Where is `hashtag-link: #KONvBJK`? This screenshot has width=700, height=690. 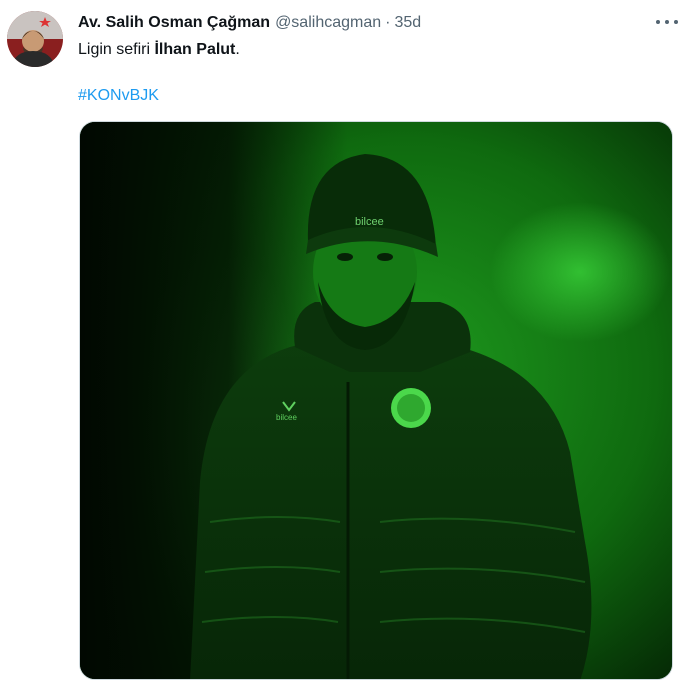 hashtag-link: #KONvBJK is located at coordinates (118, 96).